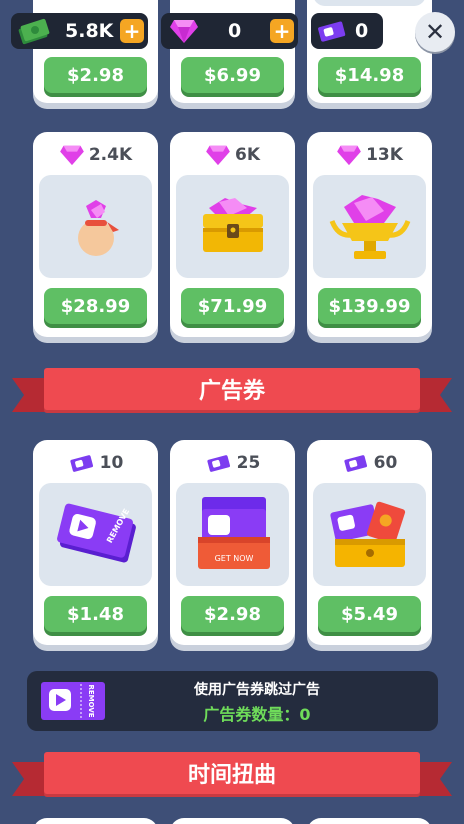  I want to click on section-title: 广告券, so click(232, 389).